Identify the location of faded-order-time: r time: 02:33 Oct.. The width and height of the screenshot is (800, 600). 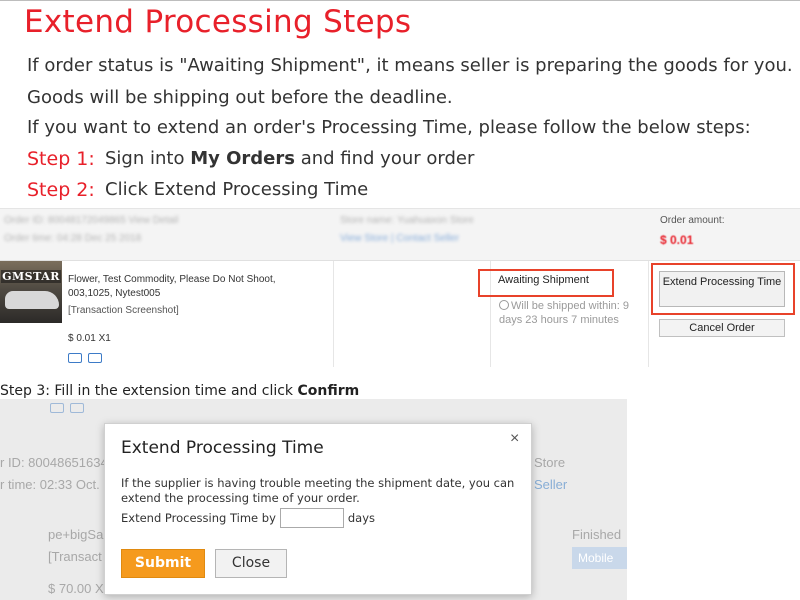
(50, 484).